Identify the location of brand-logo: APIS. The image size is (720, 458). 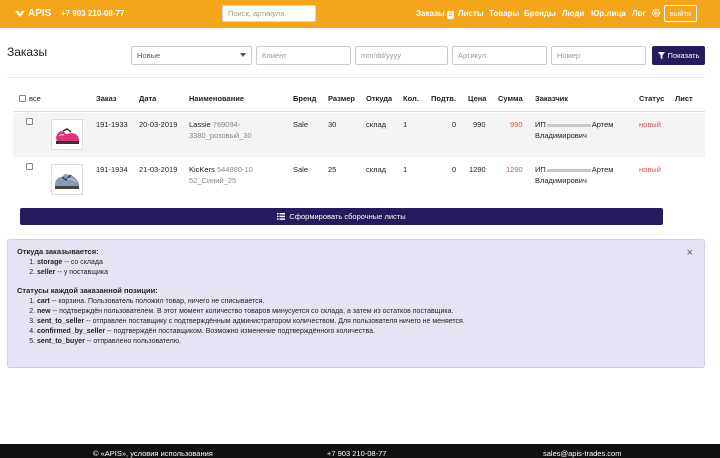
(32, 13).